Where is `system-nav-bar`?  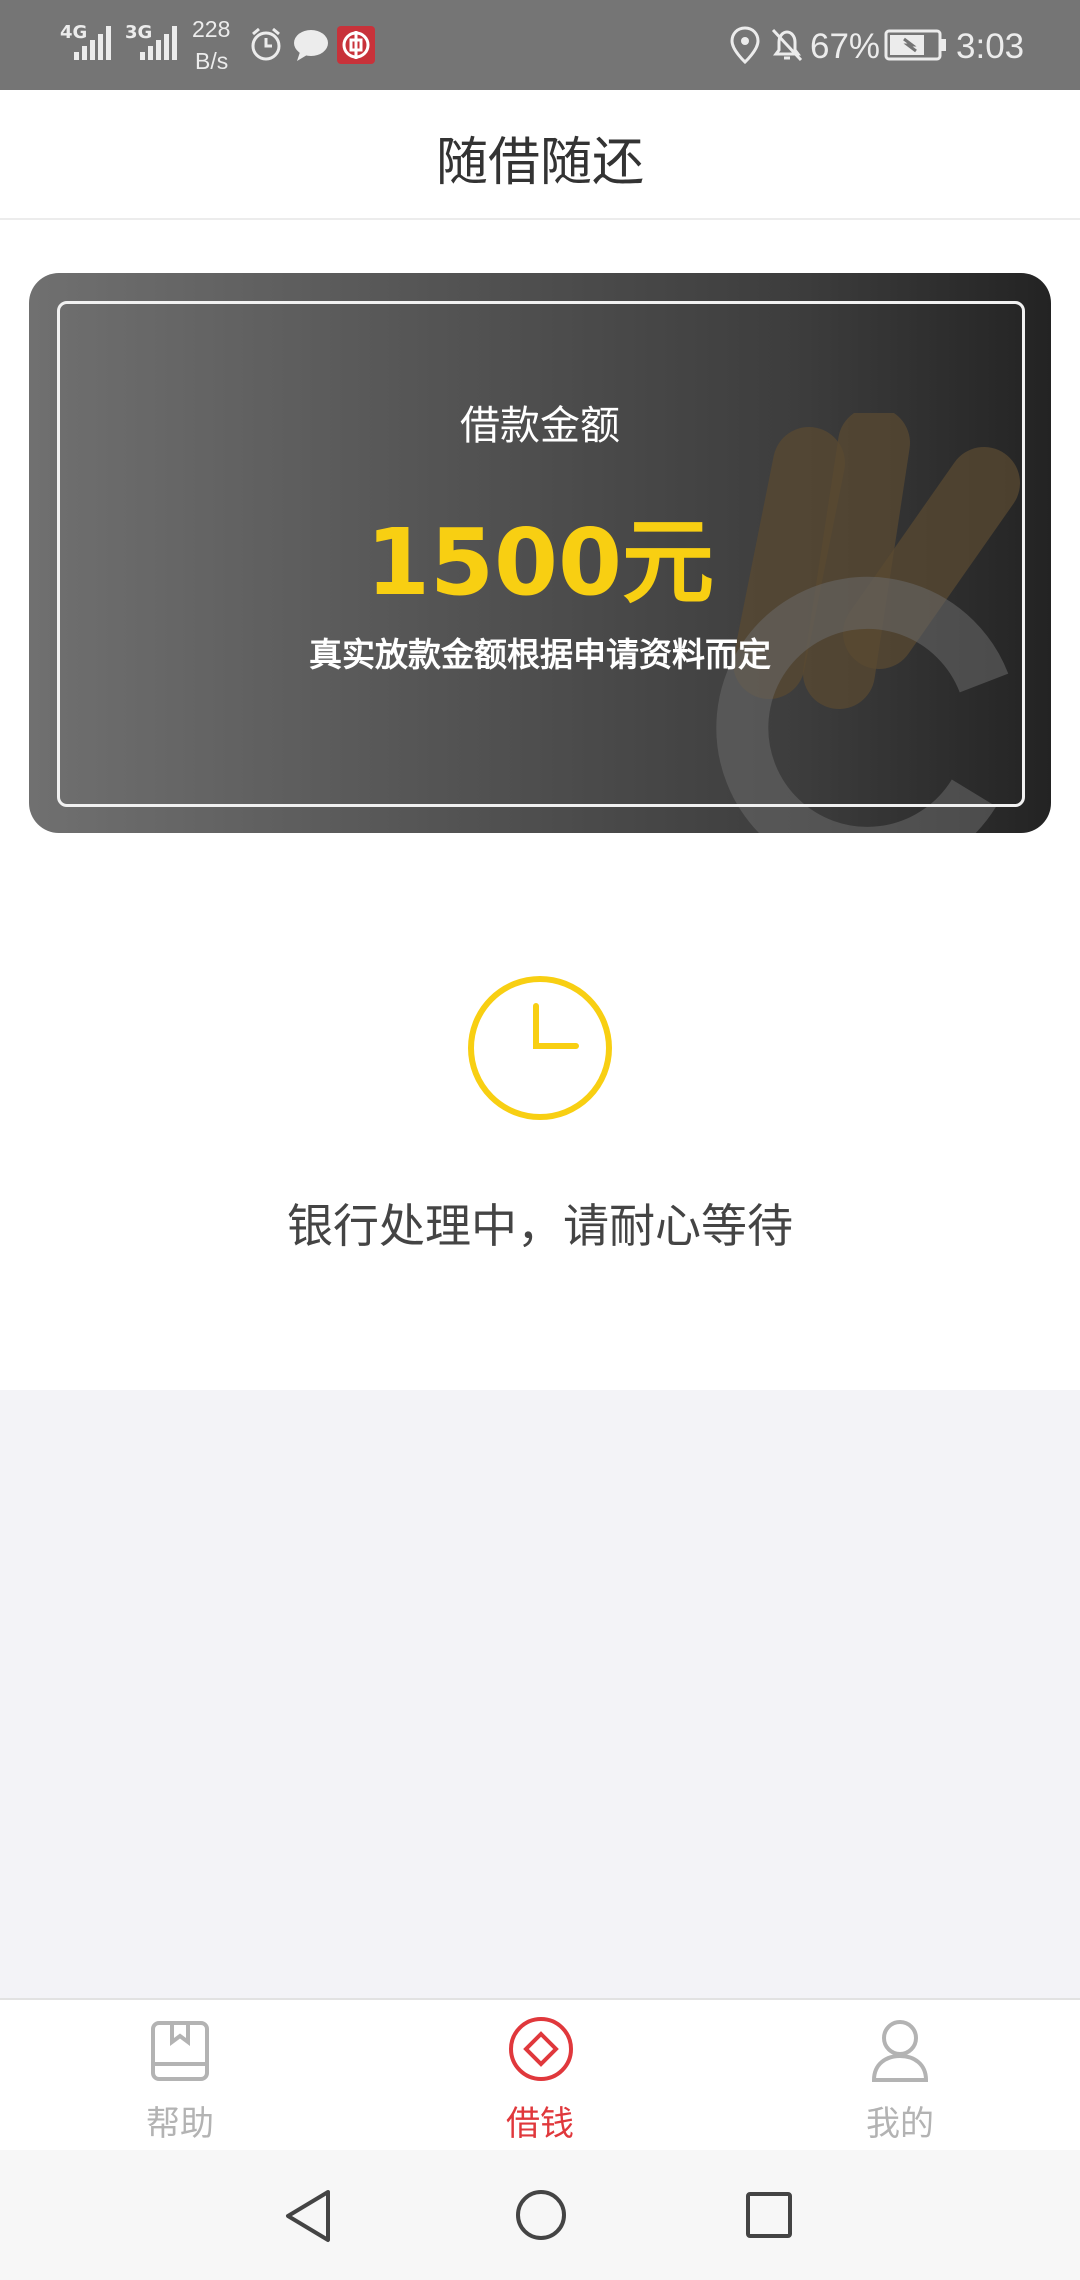 system-nav-bar is located at coordinates (540, 2215).